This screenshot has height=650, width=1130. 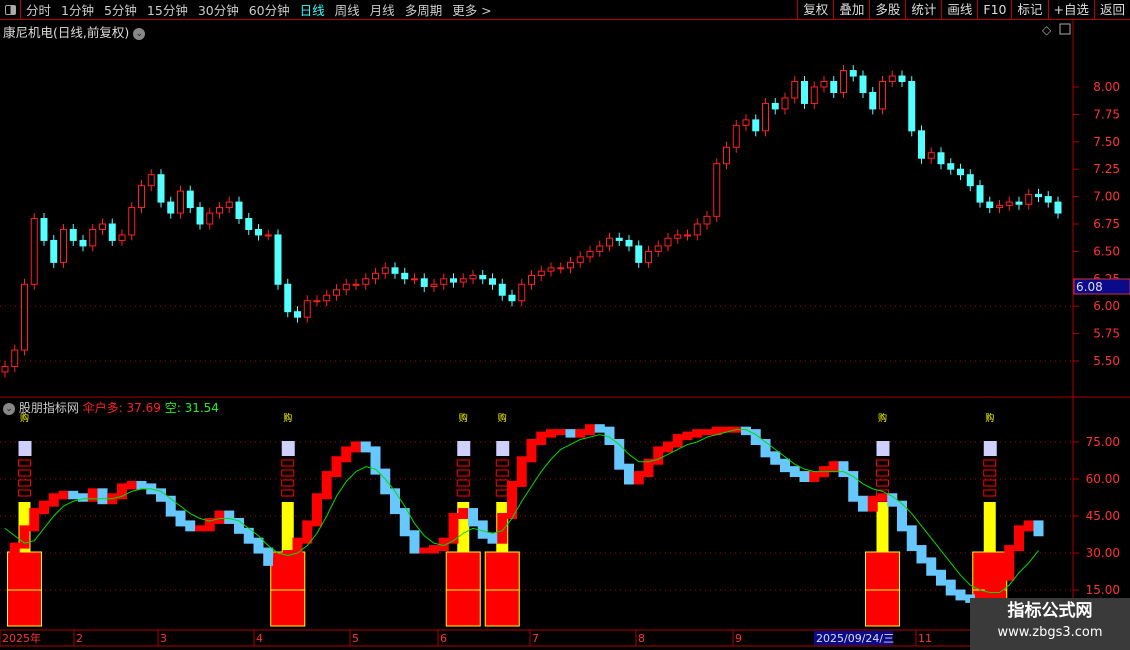 What do you see at coordinates (443, 638) in the screenshot?
I see `date-label: 6` at bounding box center [443, 638].